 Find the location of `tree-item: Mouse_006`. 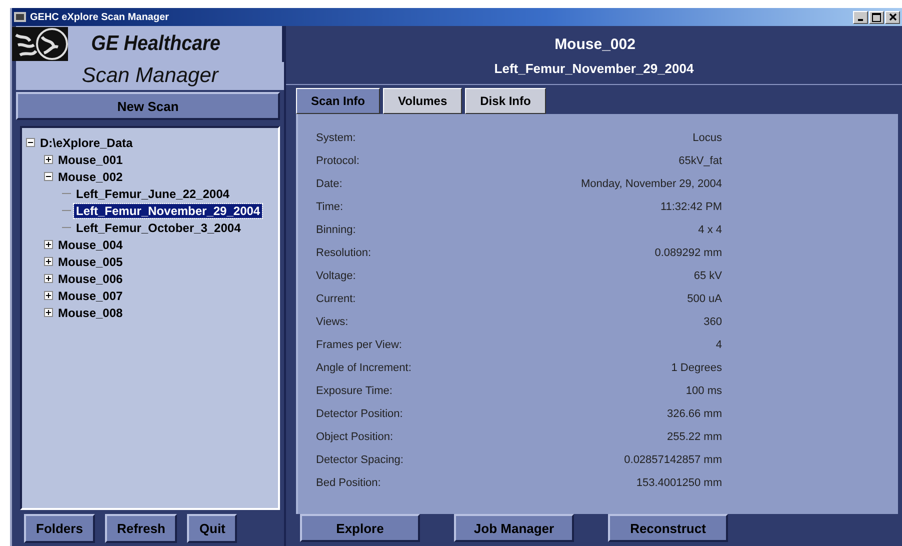

tree-item: Mouse_006 is located at coordinates (90, 279).